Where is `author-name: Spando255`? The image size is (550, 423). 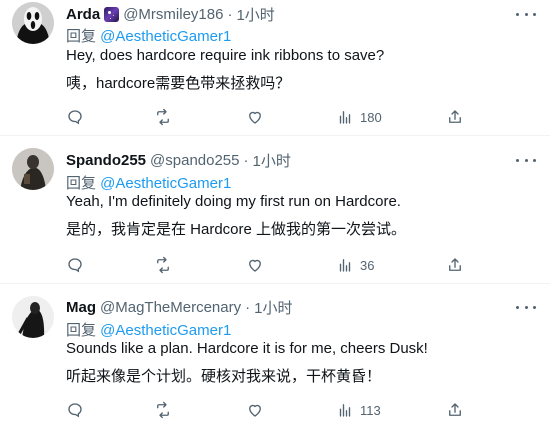 author-name: Spando255 is located at coordinates (106, 160).